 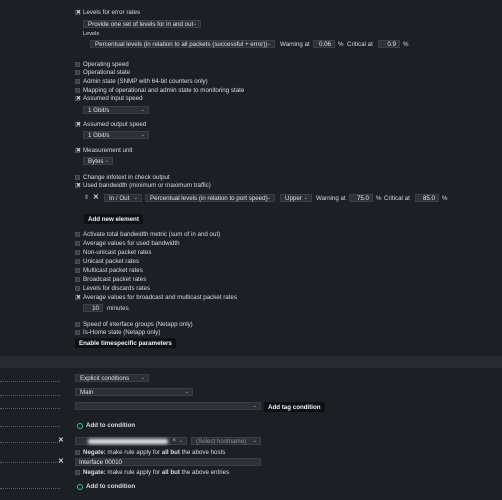 What do you see at coordinates (77, 72) in the screenshot?
I see `operational-state-checkbox` at bounding box center [77, 72].